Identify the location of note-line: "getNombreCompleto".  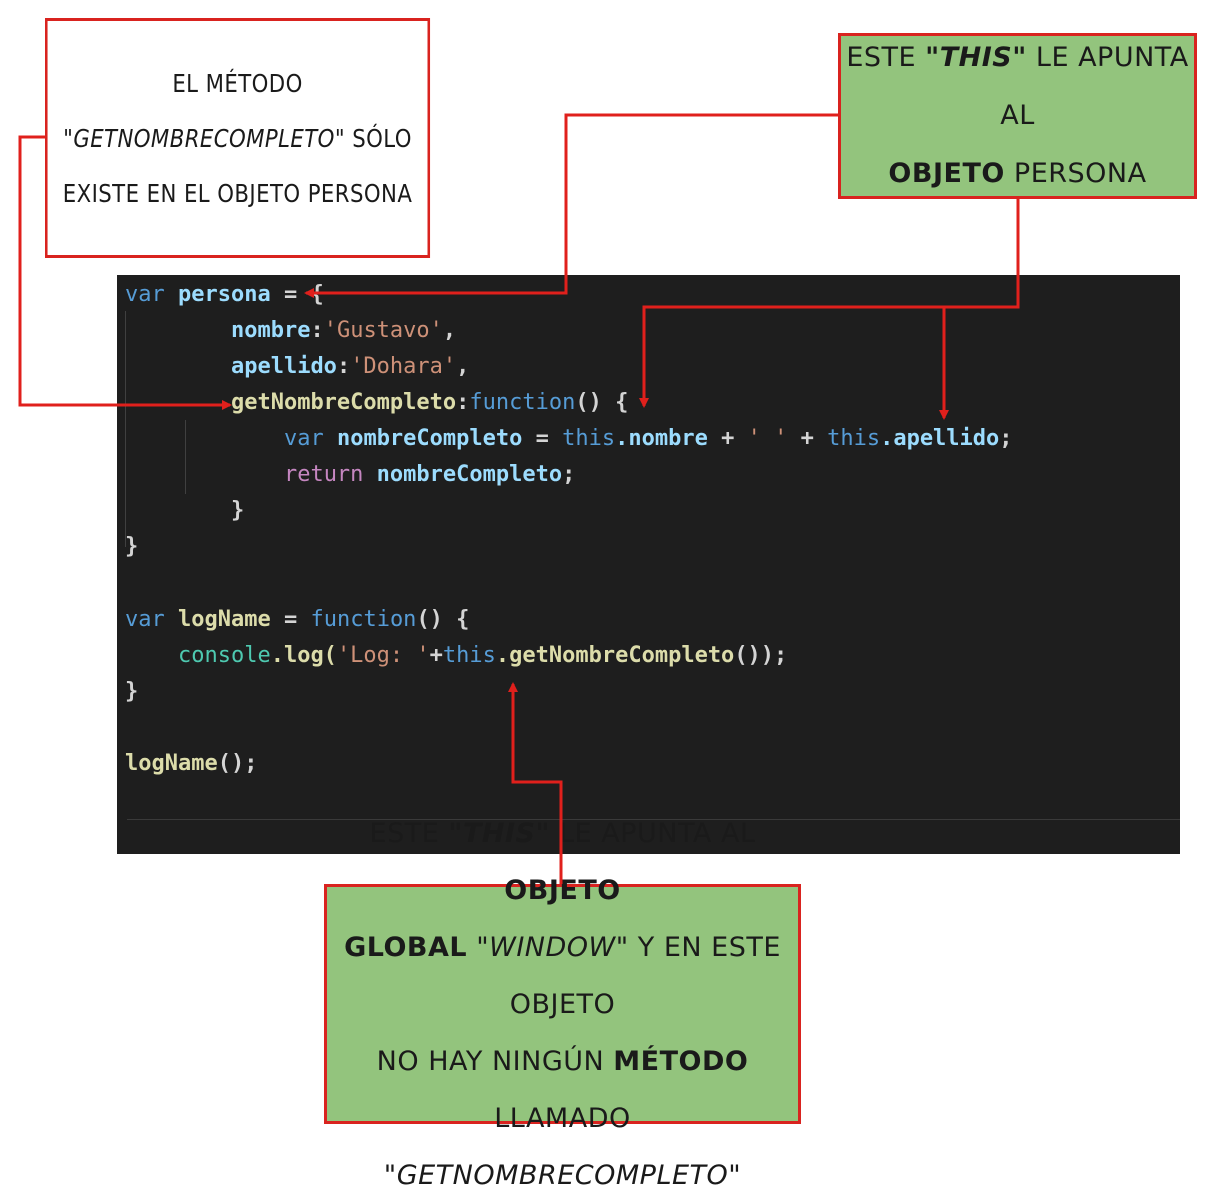
(562, 1175).